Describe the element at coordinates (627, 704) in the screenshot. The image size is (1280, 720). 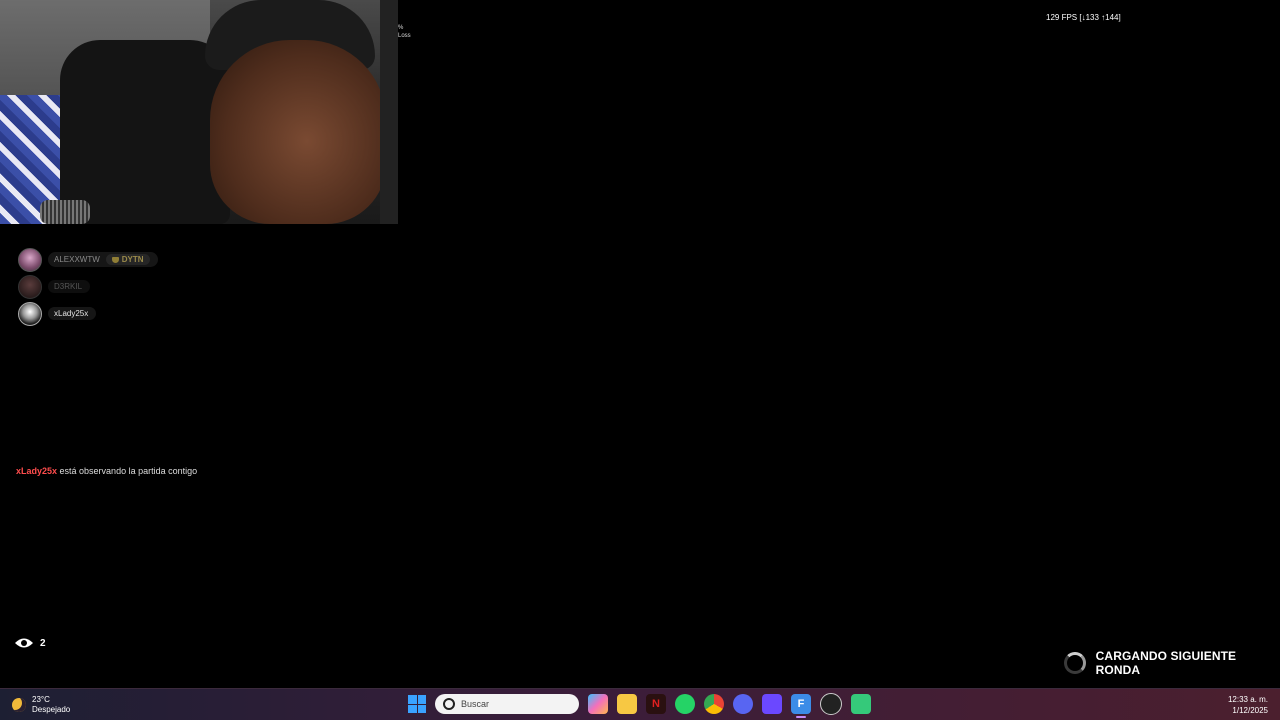
I see `file-explorer-icon` at that location.